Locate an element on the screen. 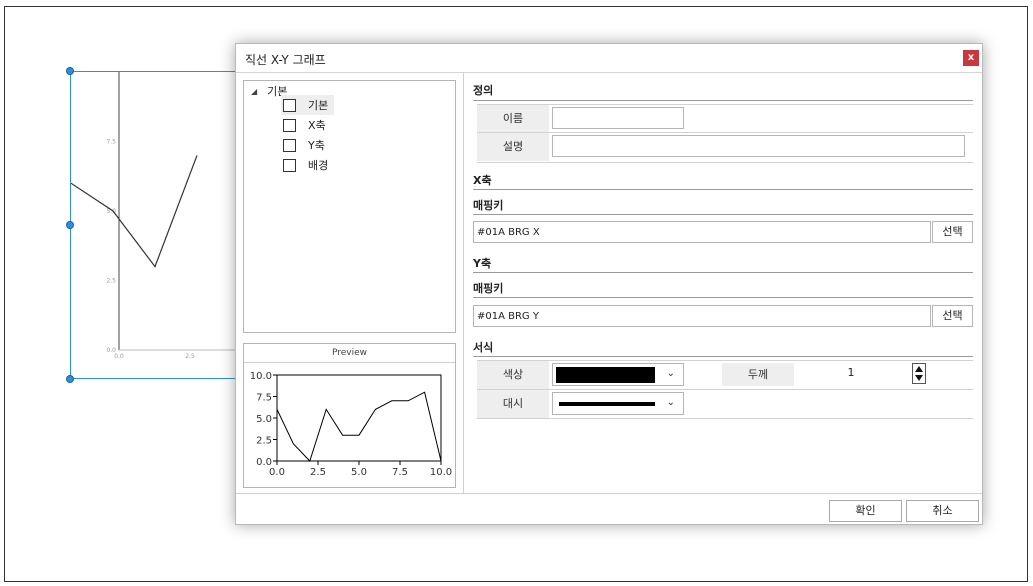 The image size is (1033, 586). section-y-axis: Y축 is located at coordinates (482, 263).